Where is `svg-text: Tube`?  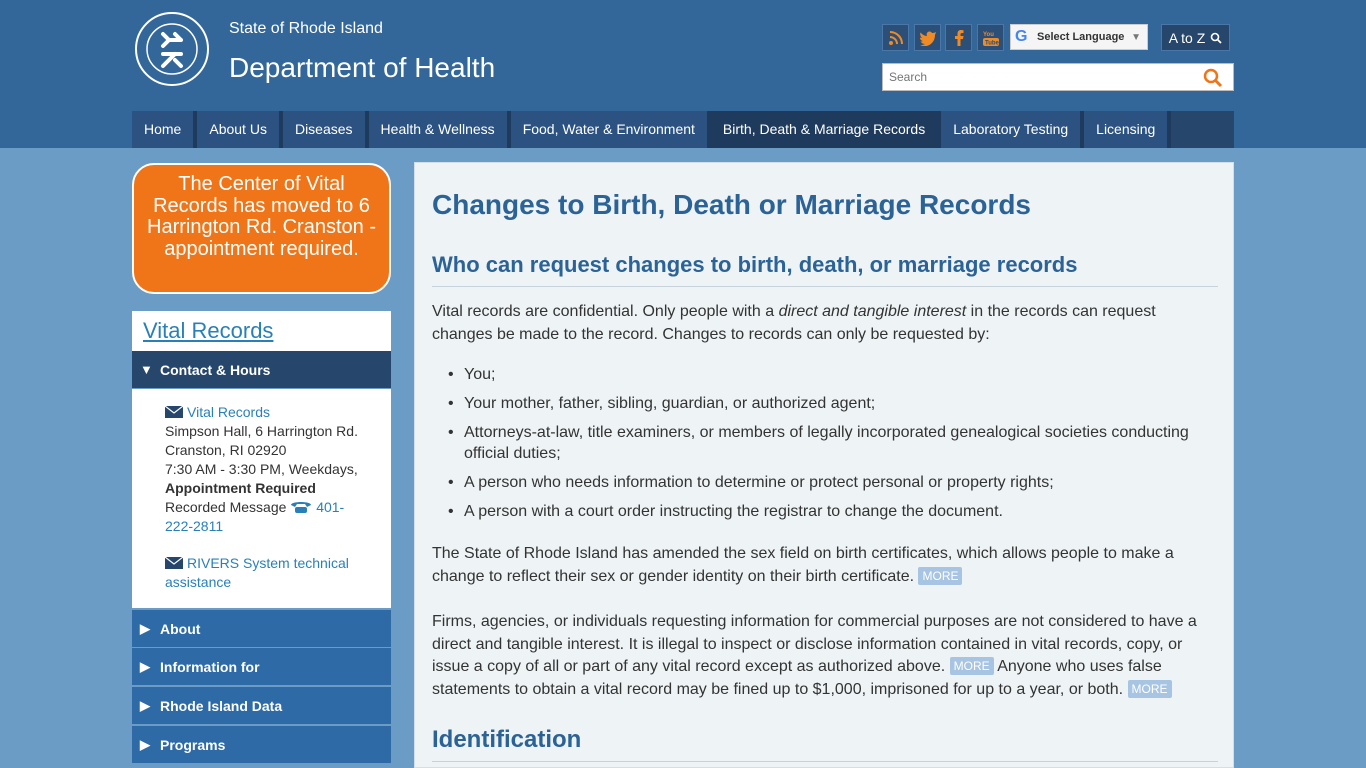
svg-text: Tube is located at coordinates (992, 43).